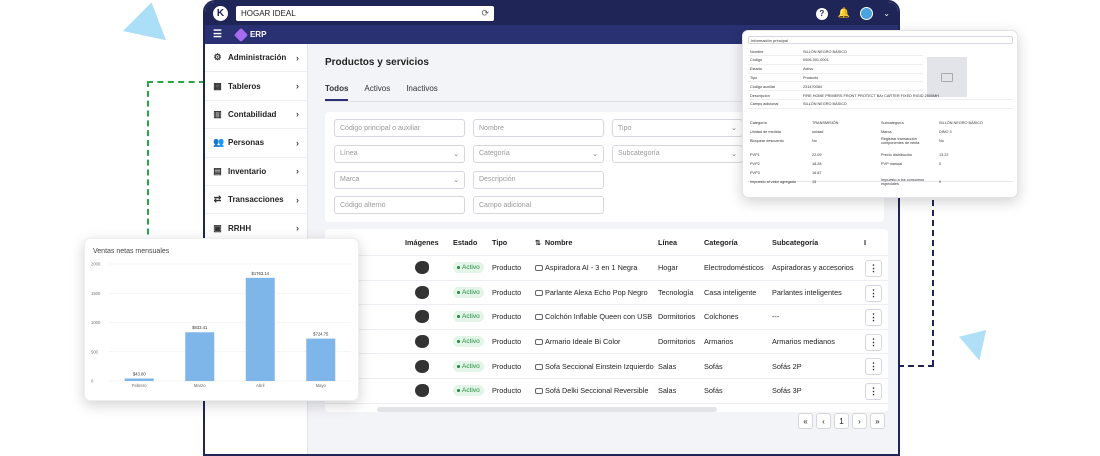 The height and width of the screenshot is (456, 1100). Describe the element at coordinates (422, 92) in the screenshot. I see `tab-inactivos: Inactivos` at that location.